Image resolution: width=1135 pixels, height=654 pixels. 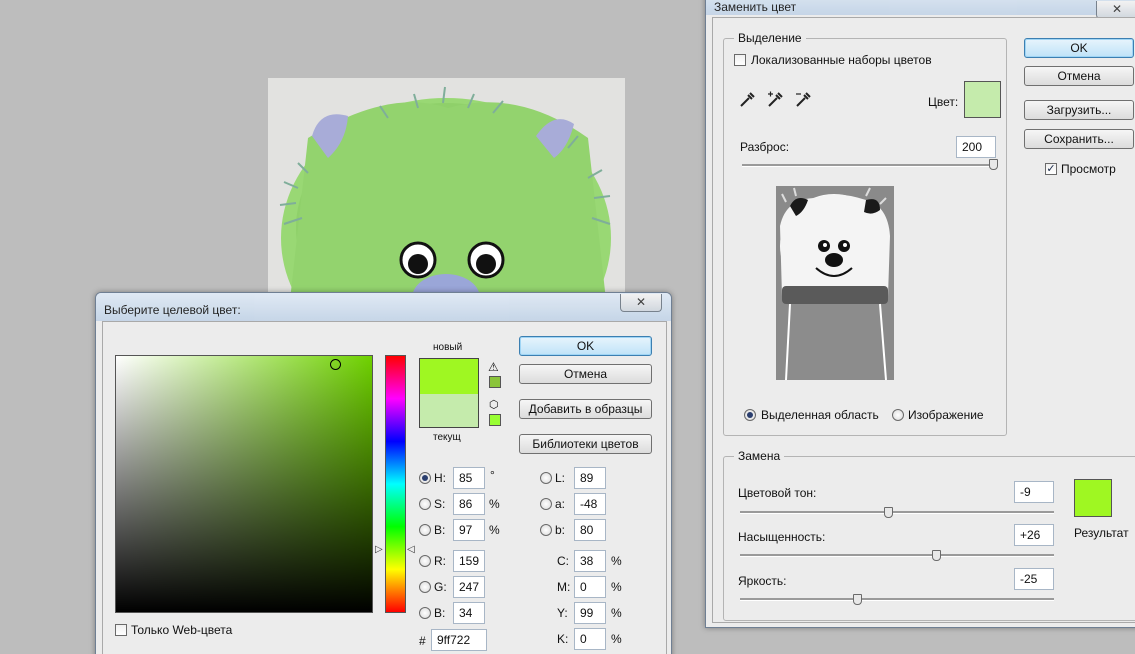 I want to click on b-radio, so click(x=425, y=530).